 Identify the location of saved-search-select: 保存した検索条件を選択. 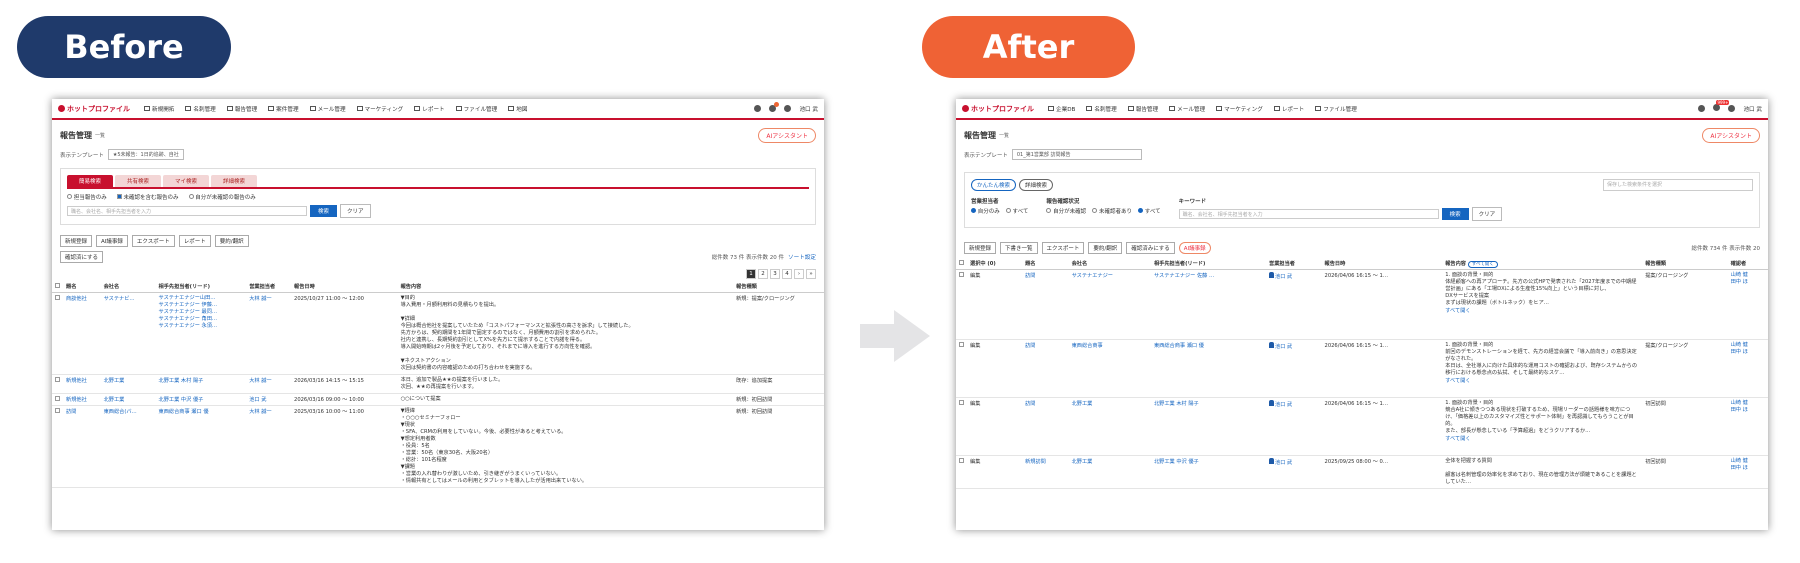
(1678, 185).